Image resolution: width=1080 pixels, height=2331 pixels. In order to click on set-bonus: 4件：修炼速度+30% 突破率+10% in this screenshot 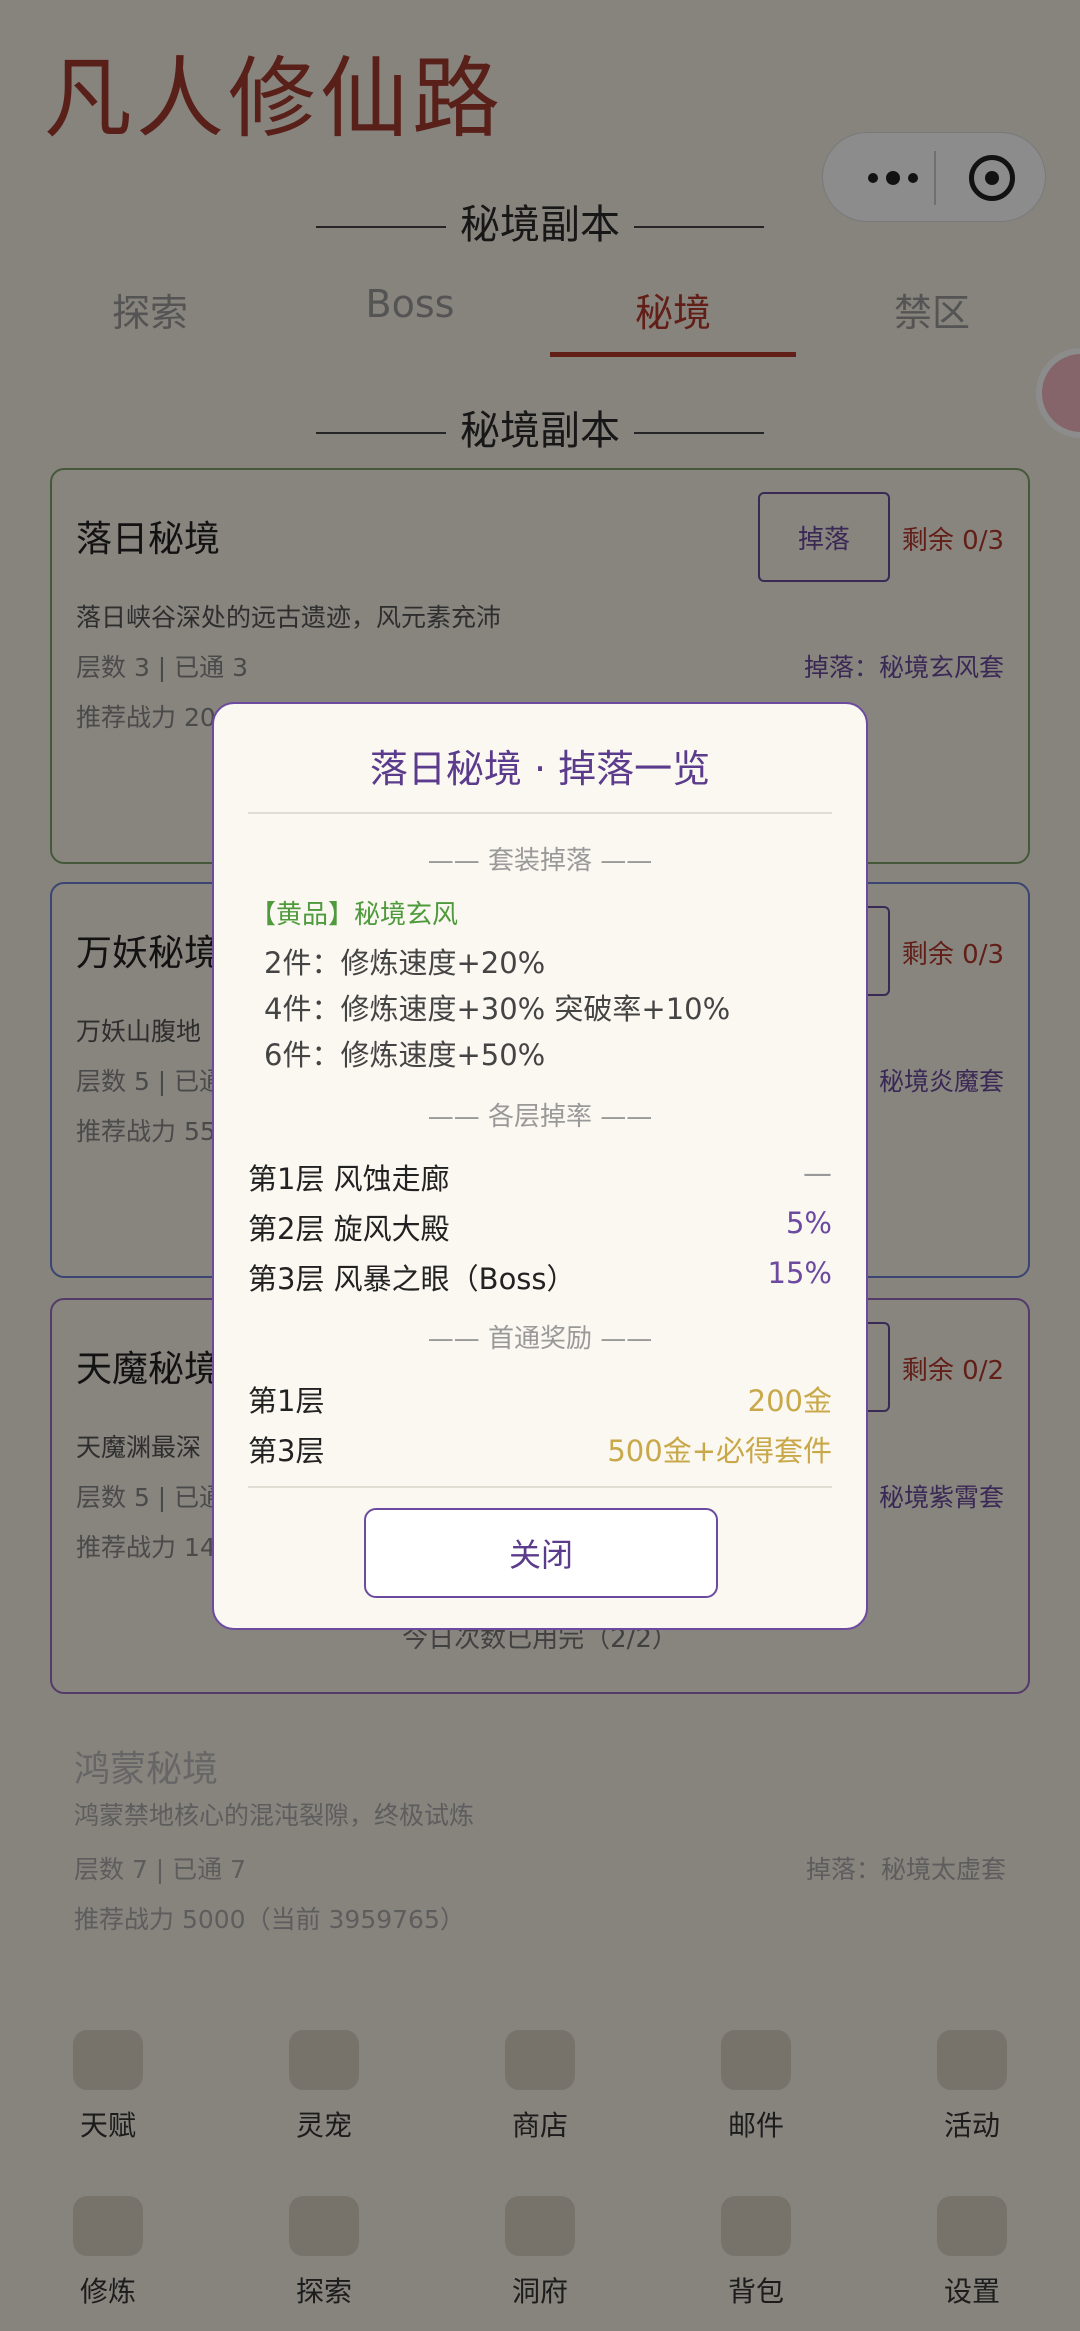, I will do `click(497, 1009)`.